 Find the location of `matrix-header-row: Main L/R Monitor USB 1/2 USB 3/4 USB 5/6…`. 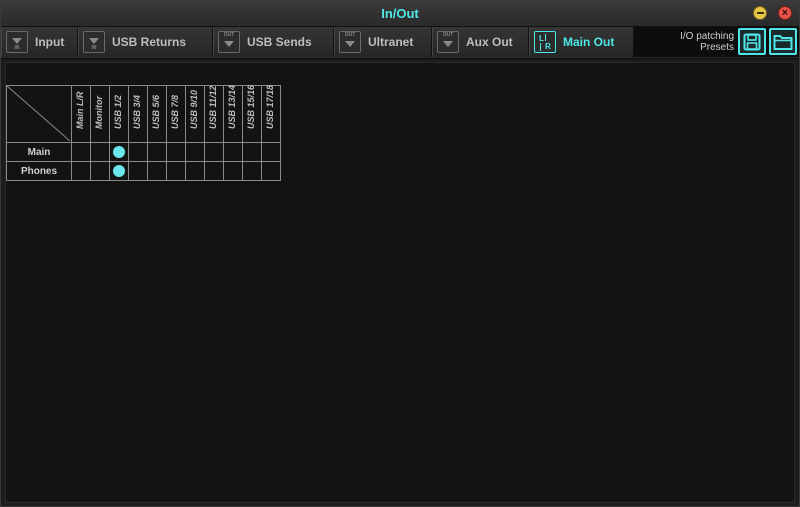

matrix-header-row: Main L/R Monitor USB 1/2 USB 3/4 USB 5/6… is located at coordinates (143, 114).